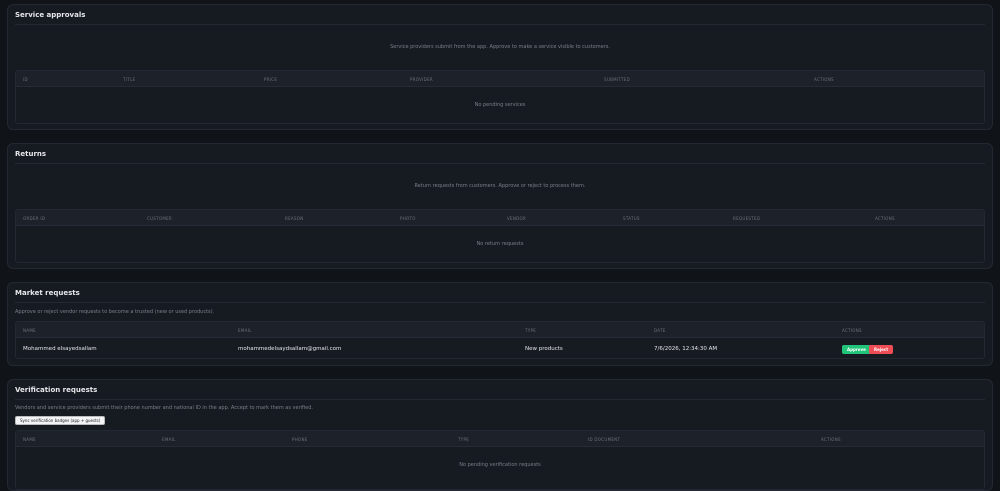 This screenshot has width=1000, height=491. Describe the element at coordinates (56, 390) in the screenshot. I see `verification-requests-title: Verification requests` at that location.